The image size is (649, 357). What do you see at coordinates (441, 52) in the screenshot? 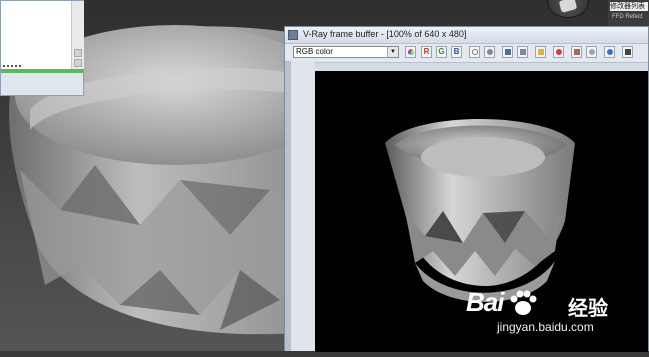
I see `green-channel-button: G` at bounding box center [441, 52].